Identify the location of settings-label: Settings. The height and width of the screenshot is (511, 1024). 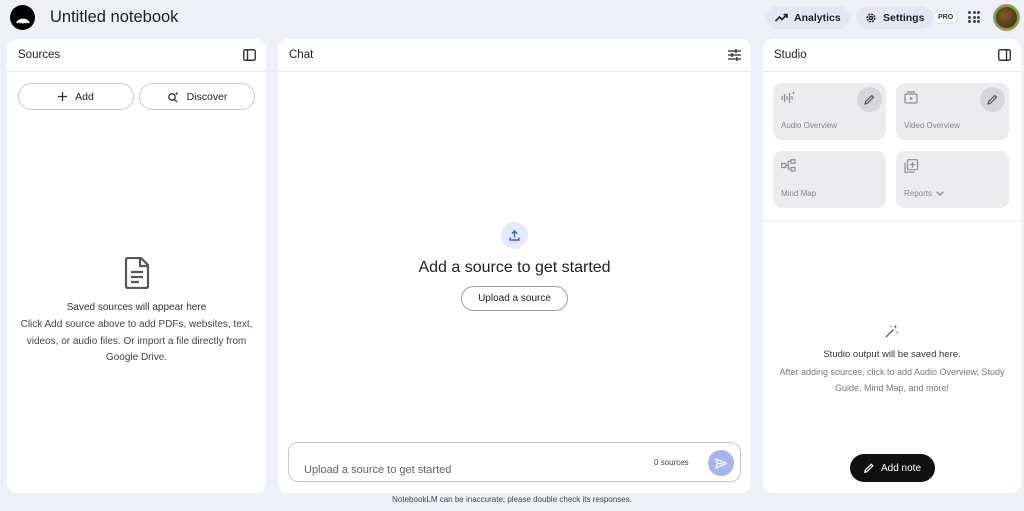
(904, 17).